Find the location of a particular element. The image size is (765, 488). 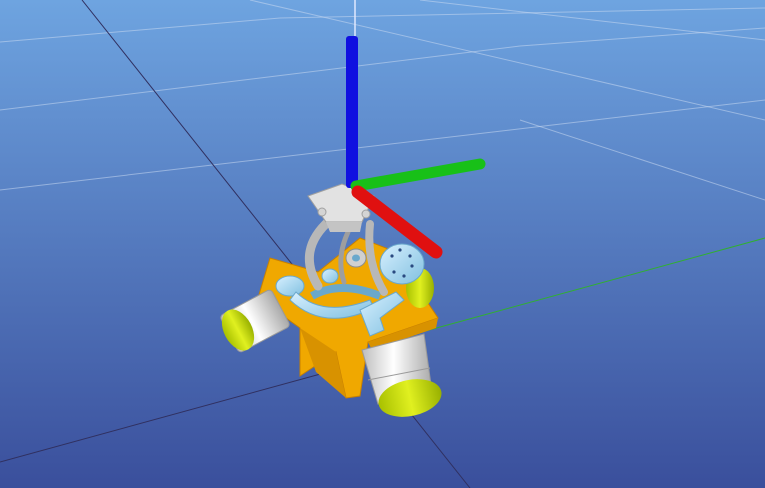

center-ring is located at coordinates (356, 258).